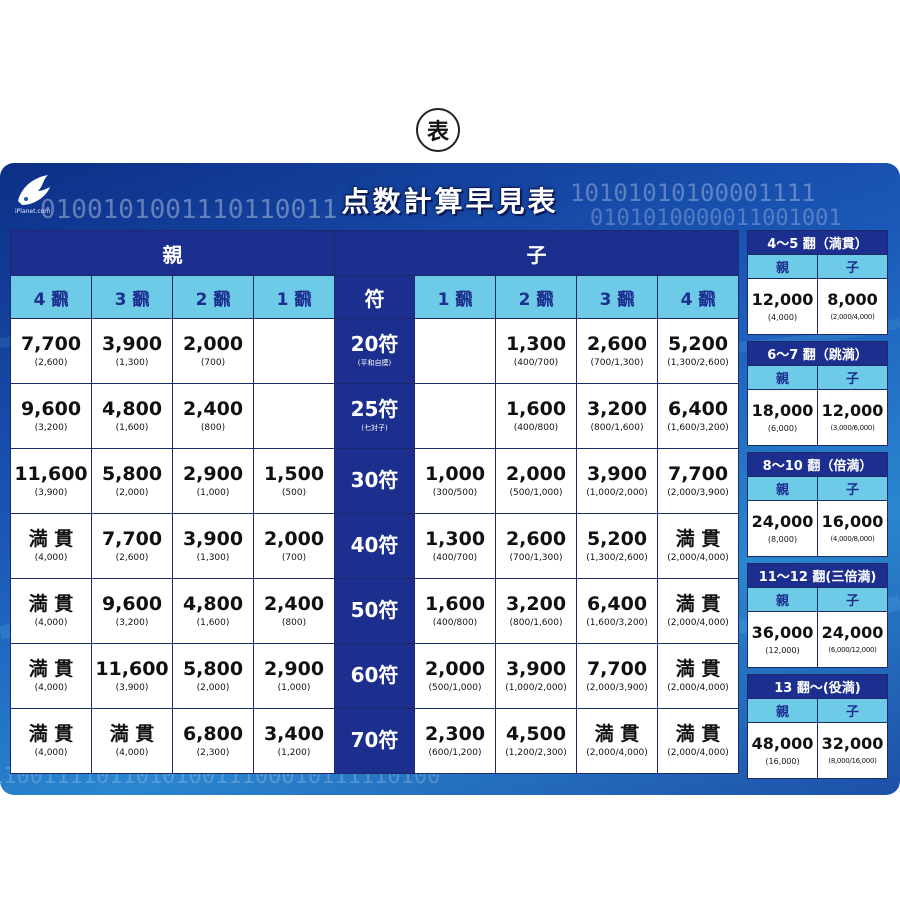  I want to click on score-value: 5,200, so click(617, 538).